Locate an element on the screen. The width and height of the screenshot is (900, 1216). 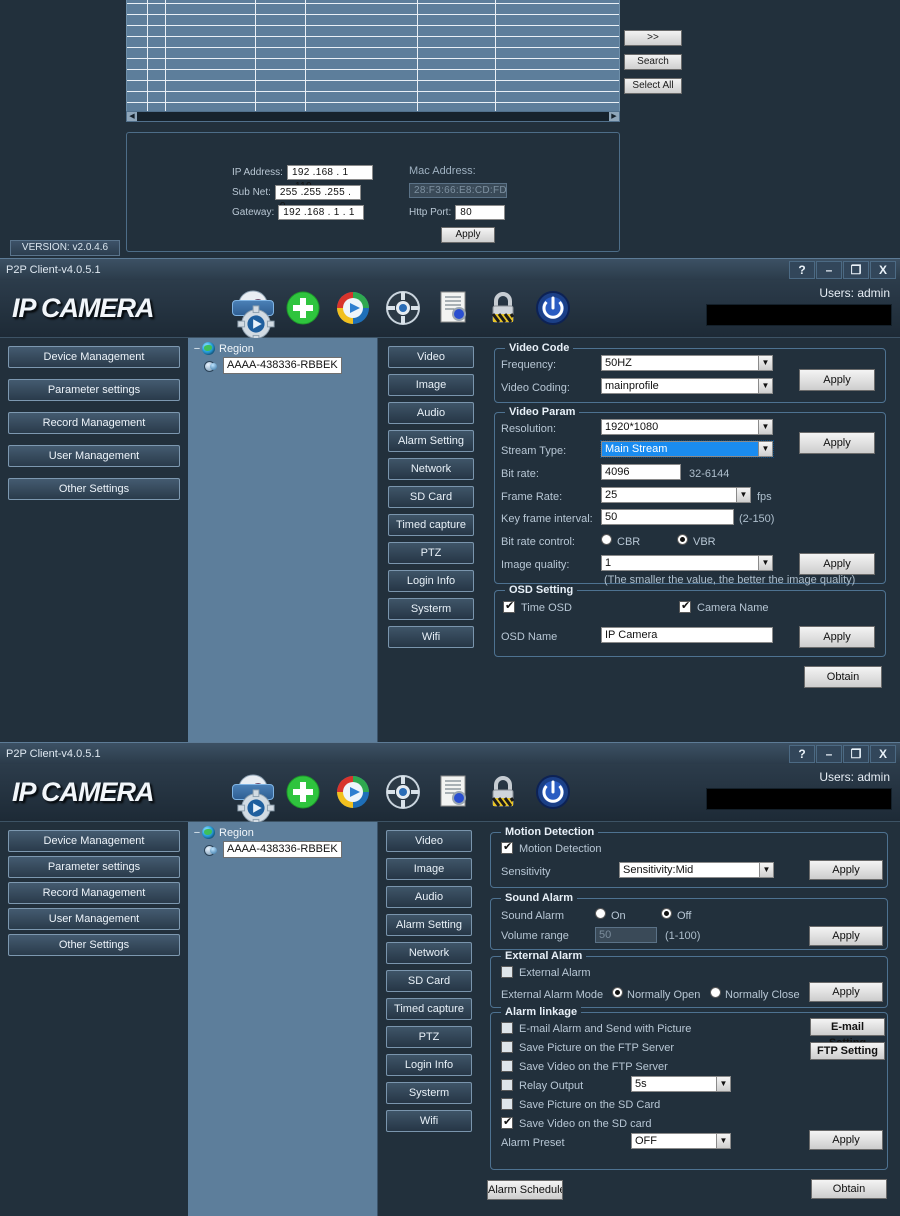
search-button: Search is located at coordinates (653, 62).